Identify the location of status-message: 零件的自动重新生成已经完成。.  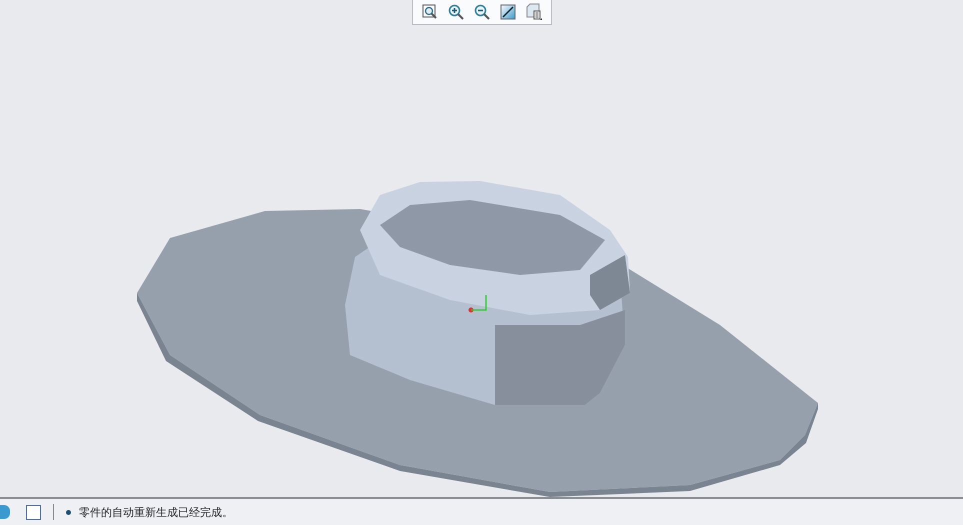
(156, 512).